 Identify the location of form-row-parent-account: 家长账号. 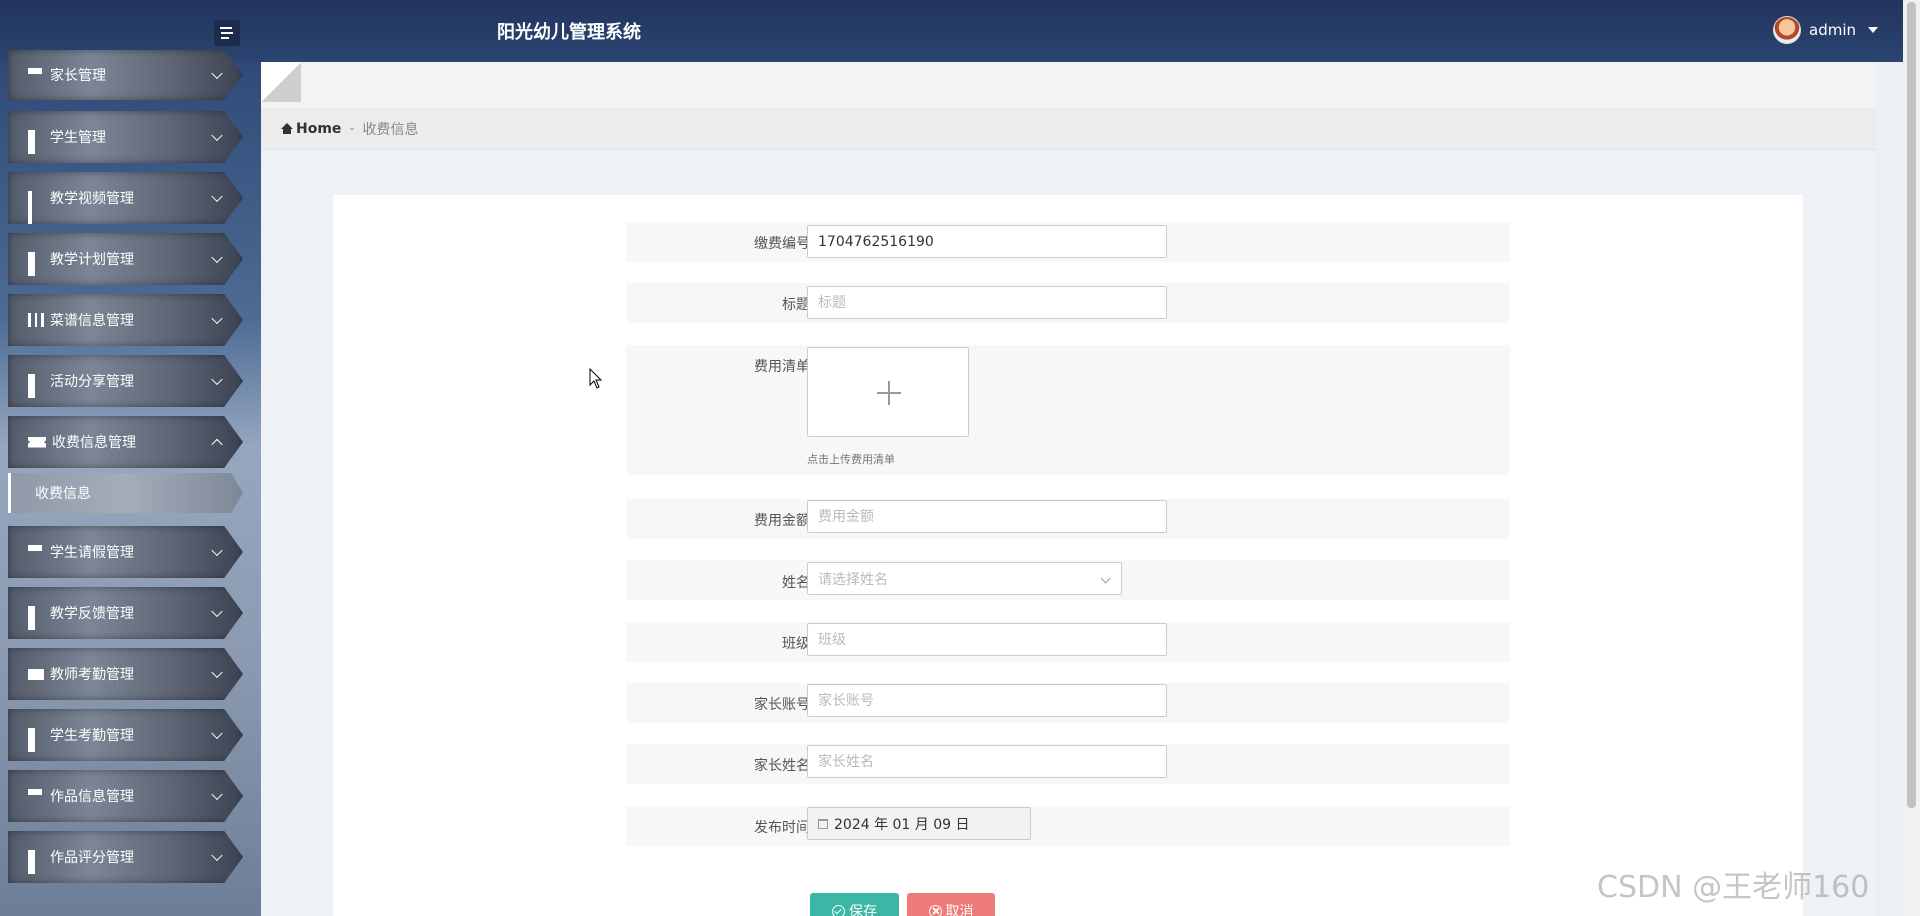
(1068, 703).